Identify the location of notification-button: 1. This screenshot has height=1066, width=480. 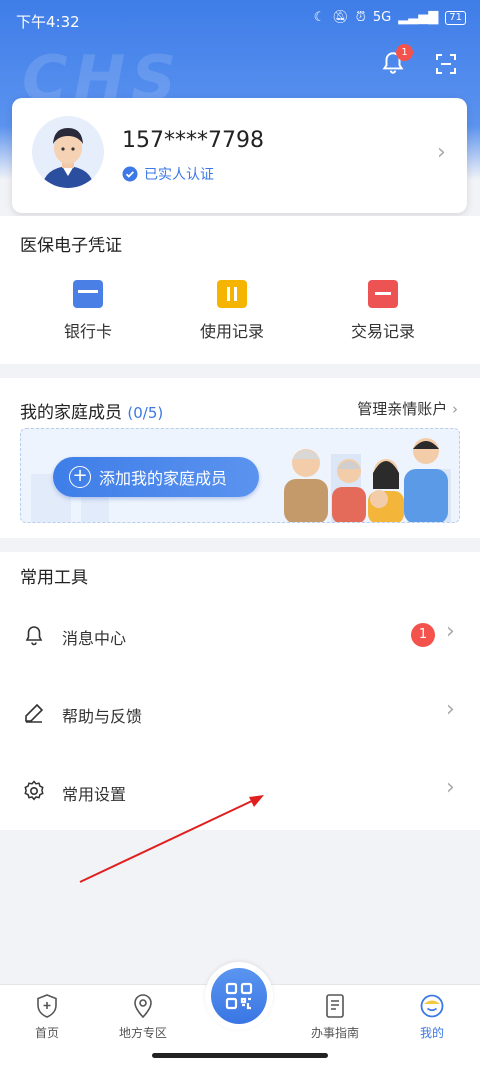
(396, 61).